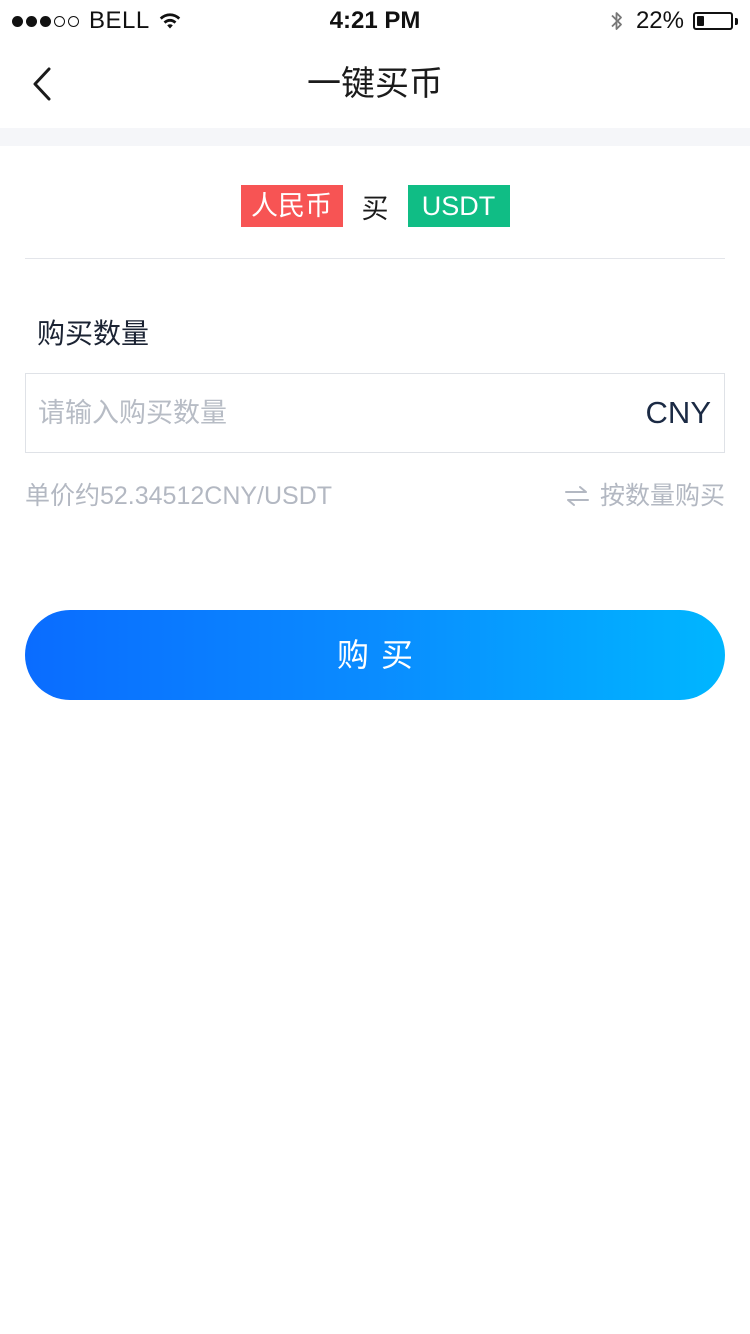 The width and height of the screenshot is (750, 1334). Describe the element at coordinates (662, 496) in the screenshot. I see `switch-mode-label: 按数量购买` at that location.